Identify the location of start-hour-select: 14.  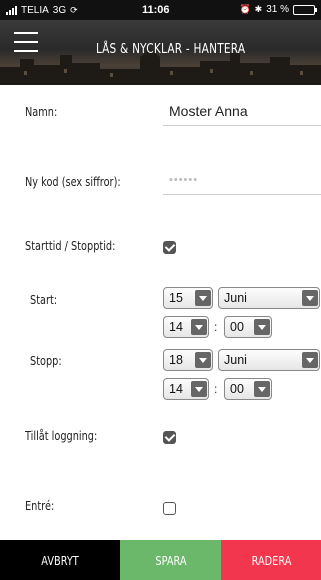
(186, 327).